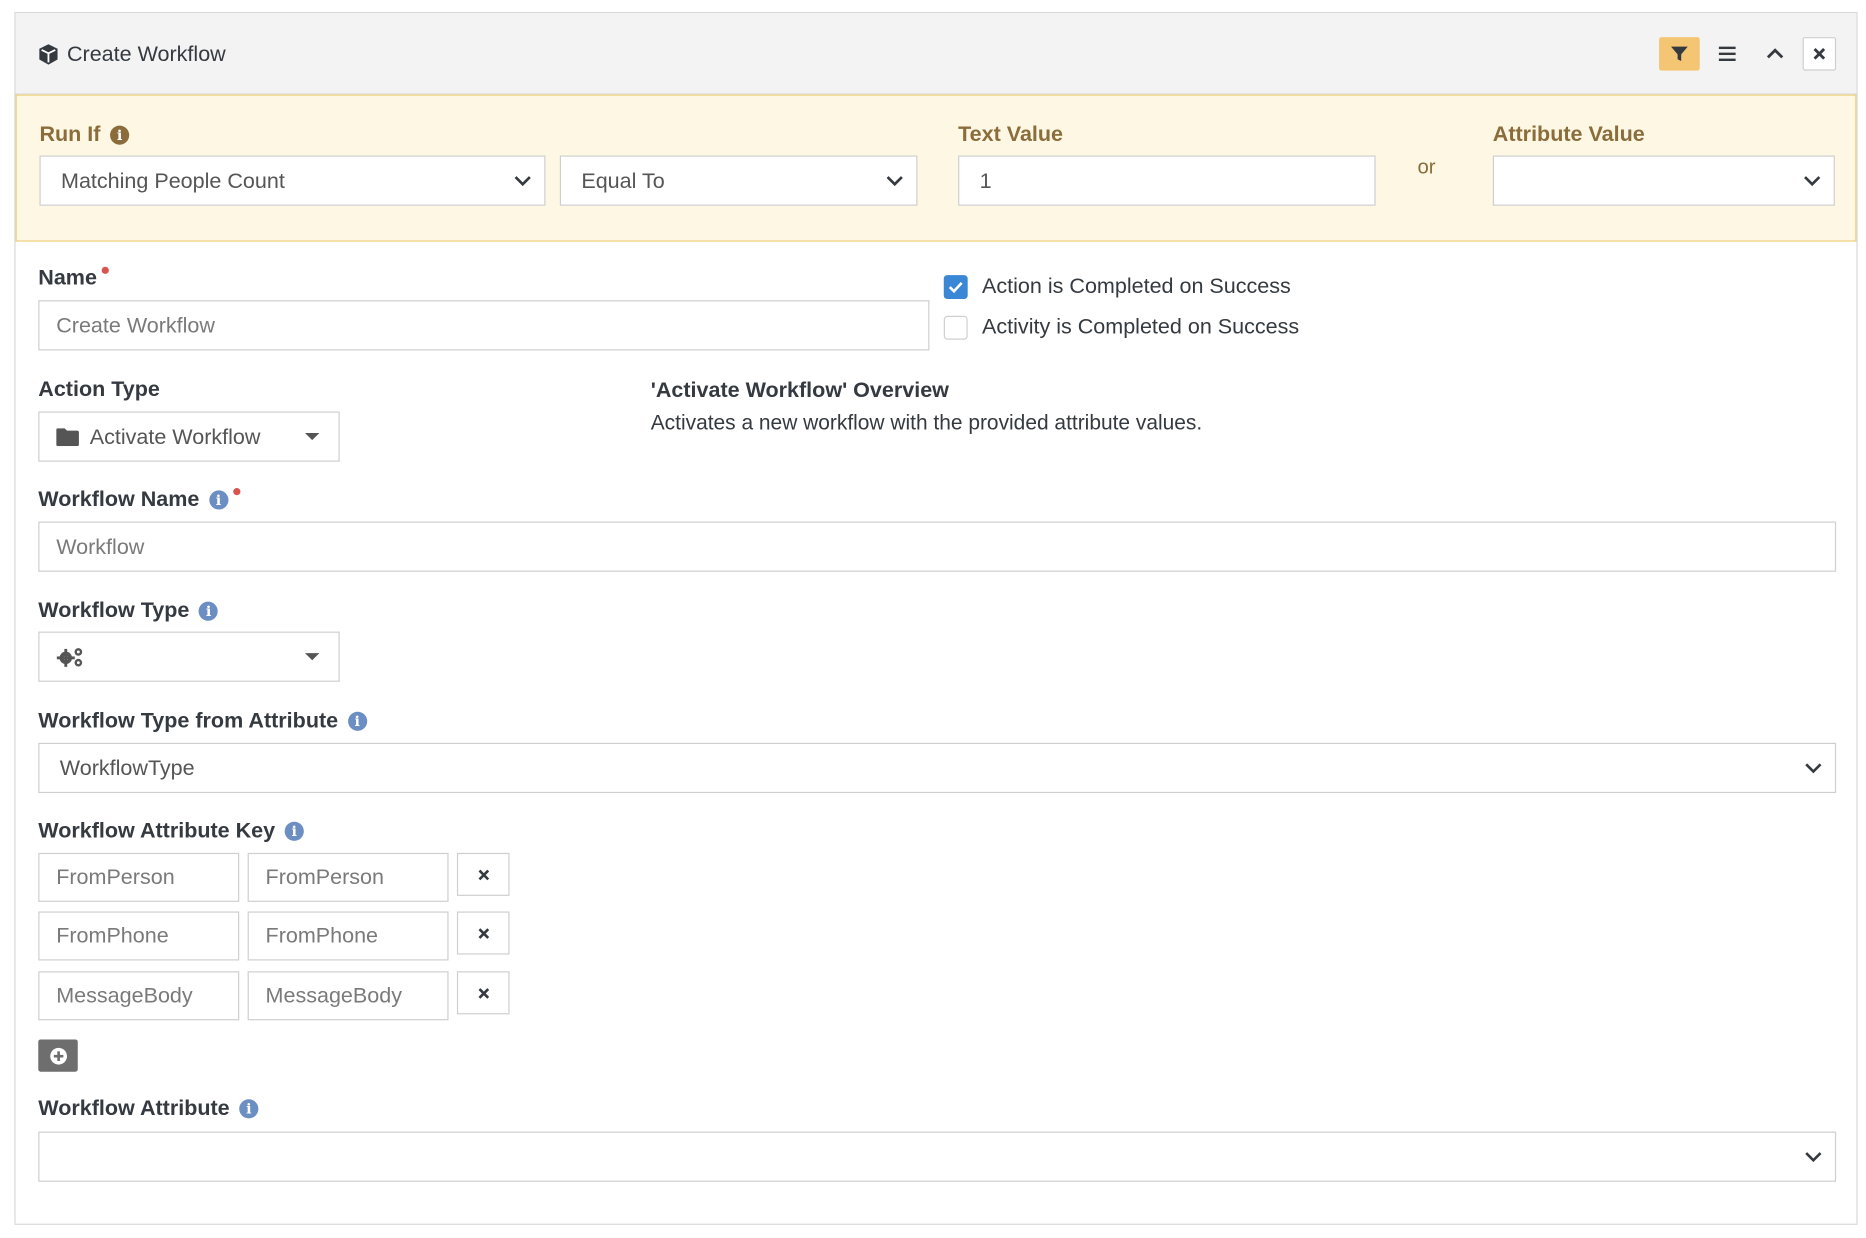  I want to click on action-completed-label: Action is Completed on Success, so click(1136, 285).